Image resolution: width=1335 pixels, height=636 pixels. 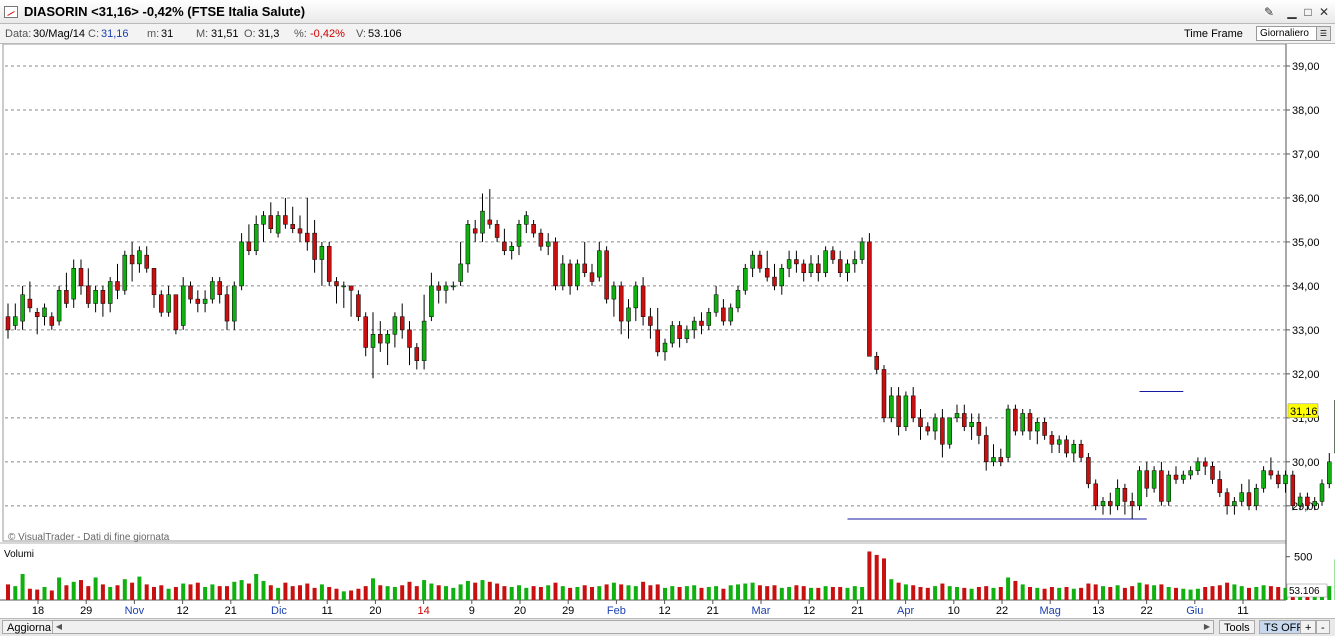 I want to click on time-tick-label: 21, so click(x=713, y=611).